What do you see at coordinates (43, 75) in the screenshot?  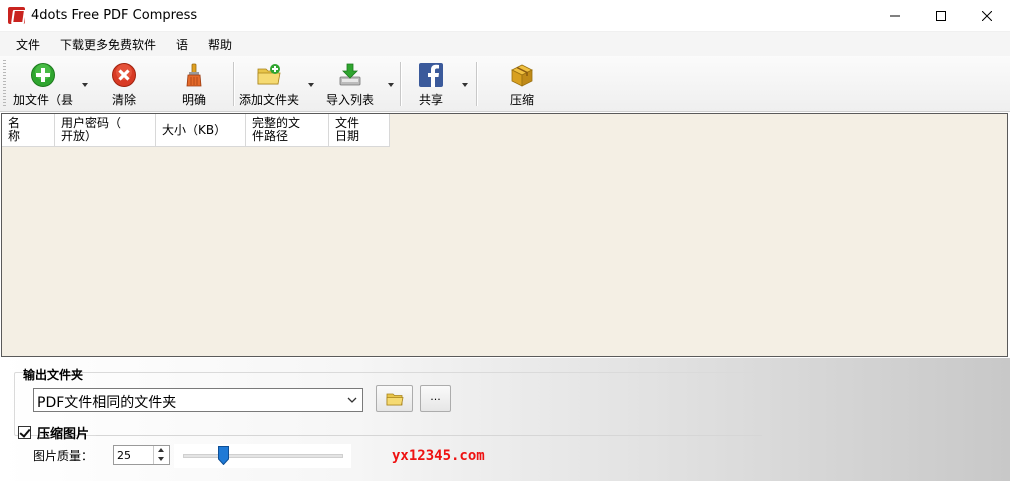 I see `plus-circle-icon` at bounding box center [43, 75].